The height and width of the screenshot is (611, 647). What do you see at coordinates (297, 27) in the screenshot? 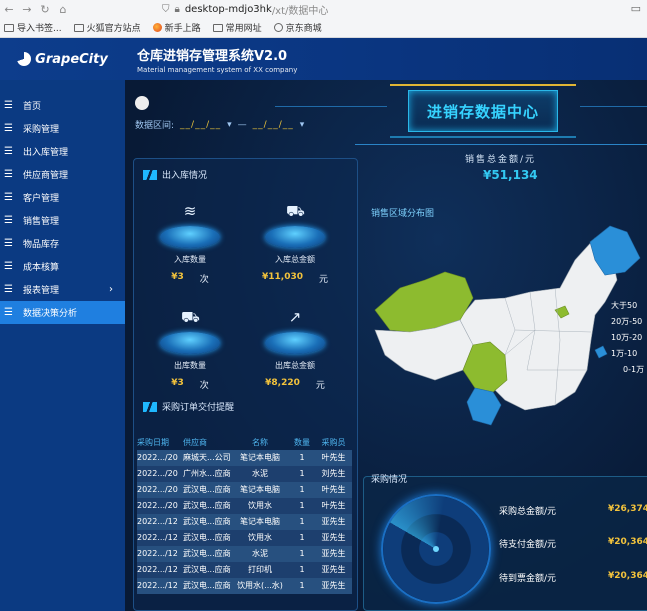
I see `bookmark-jd: 京东商城` at bounding box center [297, 27].